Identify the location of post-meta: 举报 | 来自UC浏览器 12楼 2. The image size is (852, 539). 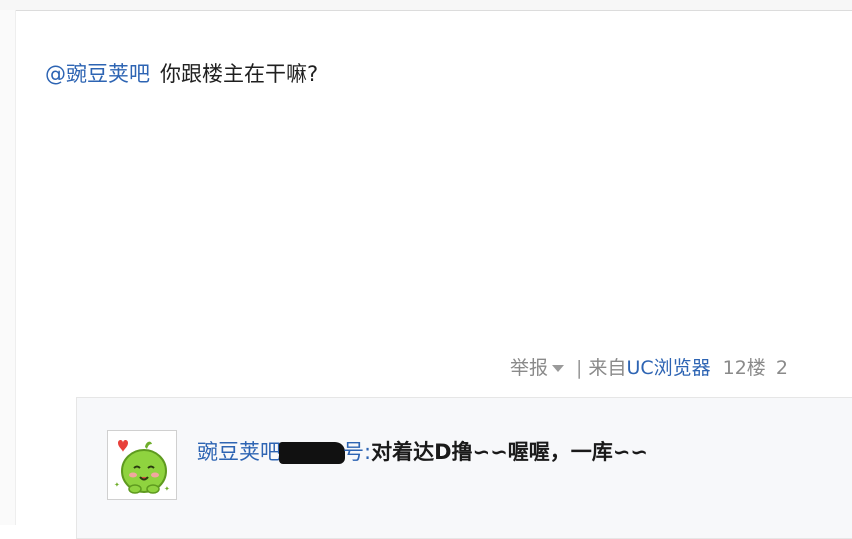
(649, 368).